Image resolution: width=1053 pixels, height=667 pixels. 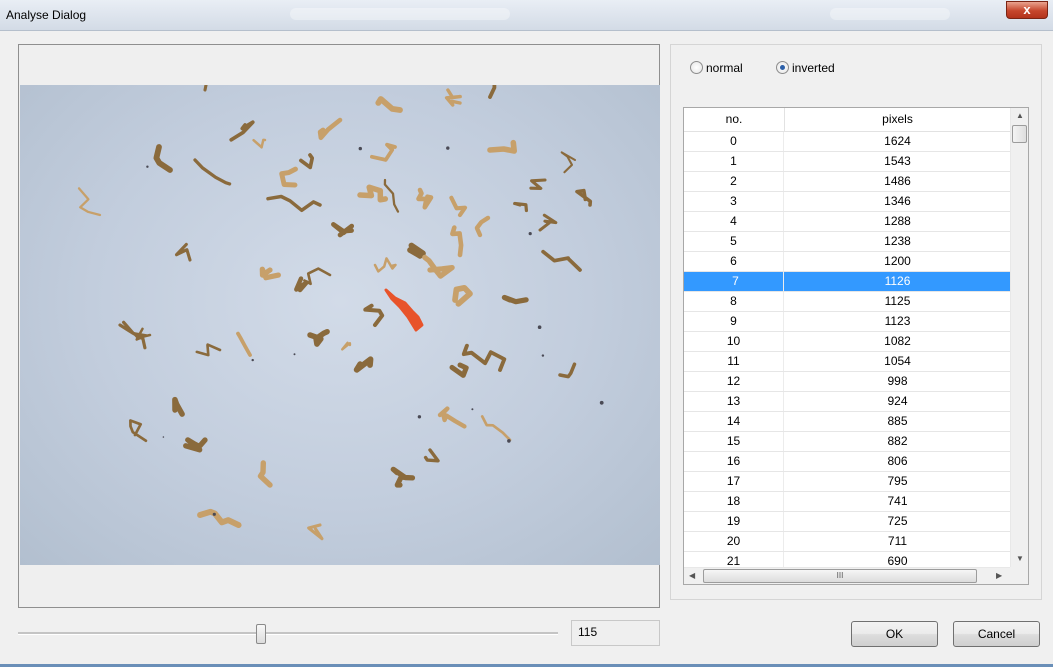 I want to click on cell-no: 17, so click(x=734, y=481).